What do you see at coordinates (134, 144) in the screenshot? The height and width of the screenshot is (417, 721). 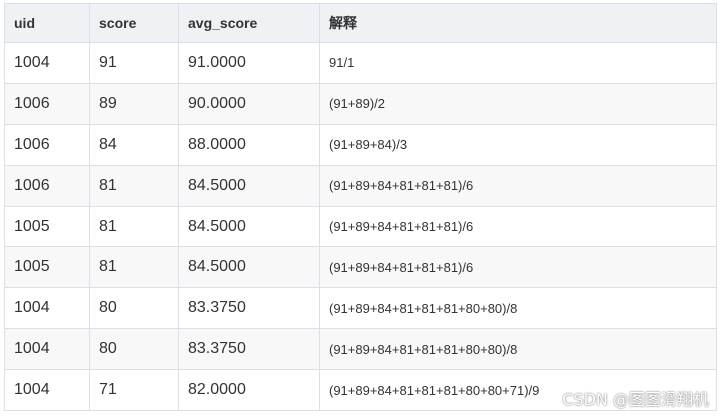 I see `cell-score: 84` at bounding box center [134, 144].